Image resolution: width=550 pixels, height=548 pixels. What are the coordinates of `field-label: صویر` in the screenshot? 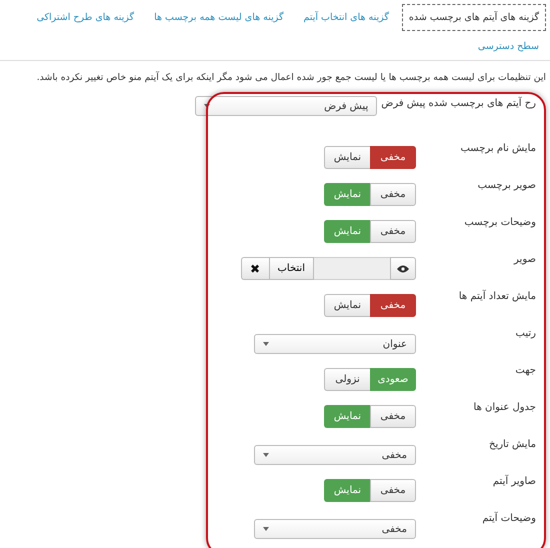 It's located at (524, 260).